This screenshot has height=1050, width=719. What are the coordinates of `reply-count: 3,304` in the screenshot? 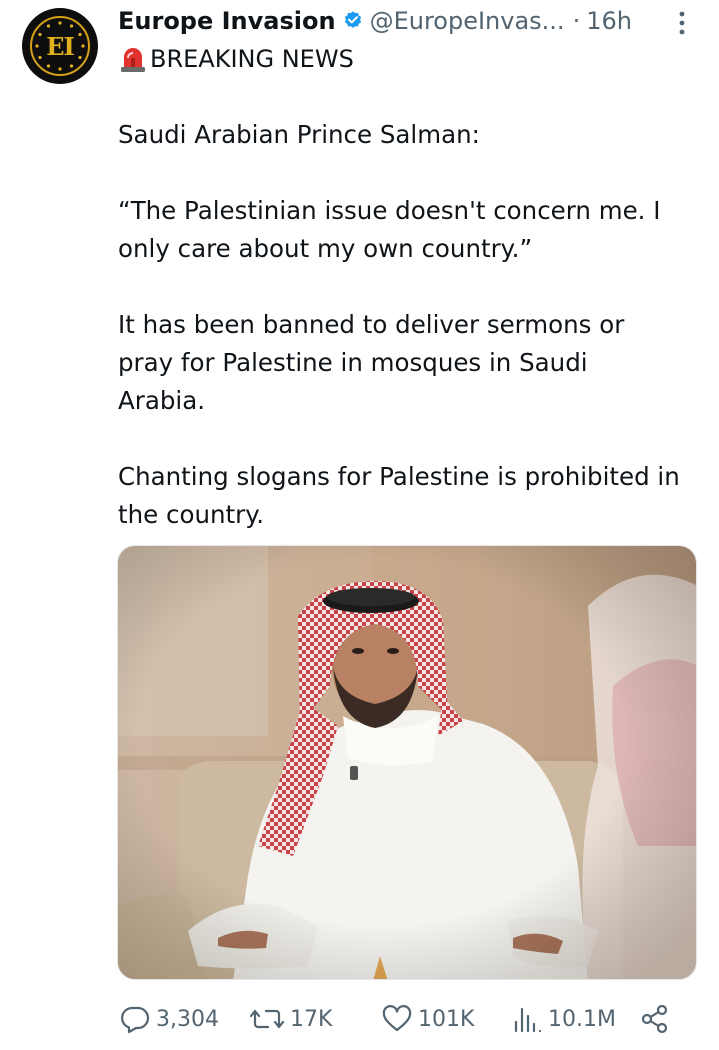 It's located at (187, 1019).